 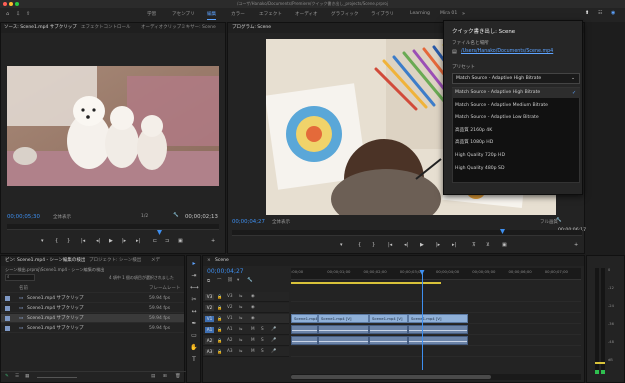 What do you see at coordinates (516, 93) in the screenshot?
I see `preset-option: Match Source - Adaptive High Bitrate` at bounding box center [516, 93].